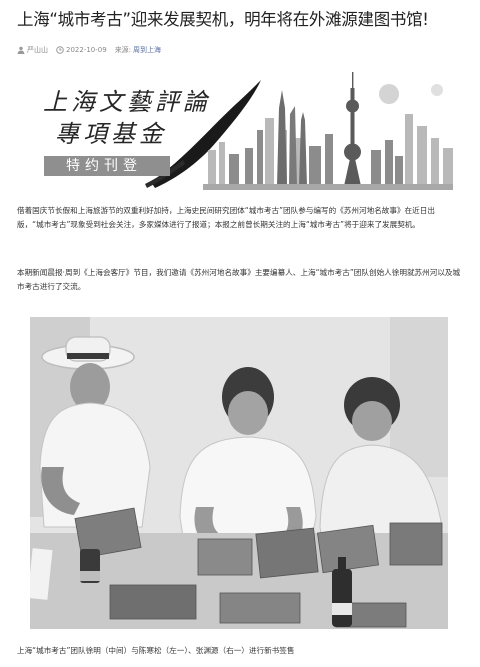 Image resolution: width=480 pixels, height=667 pixels. I want to click on banner-title: 上海文藝評論 專項基金, so click(127, 118).